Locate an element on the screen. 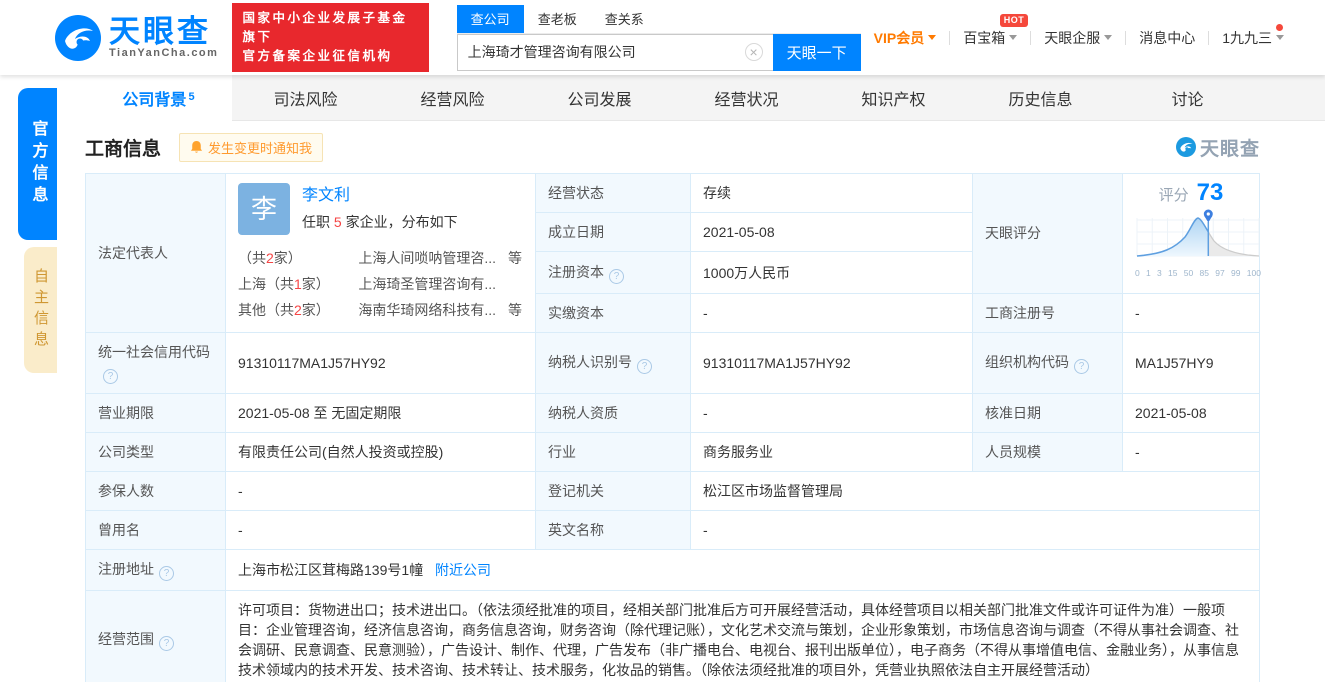 The width and height of the screenshot is (1325, 682). table-row: 注册地址 上海市松江区茸梅路139号1幢 附近公司 is located at coordinates (672, 570).